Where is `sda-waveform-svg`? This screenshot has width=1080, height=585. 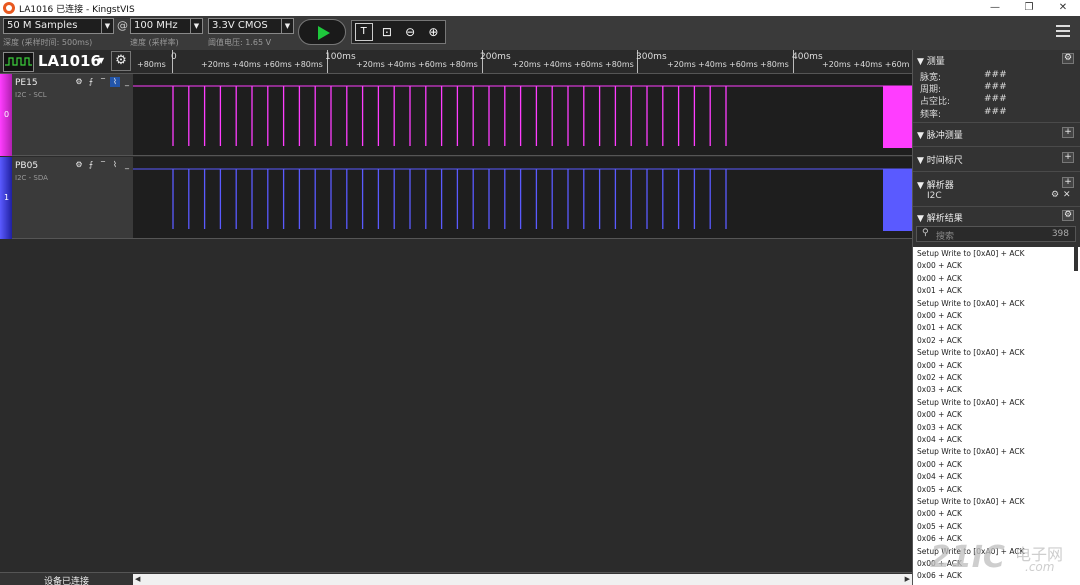 sda-waveform-svg is located at coordinates (522, 199).